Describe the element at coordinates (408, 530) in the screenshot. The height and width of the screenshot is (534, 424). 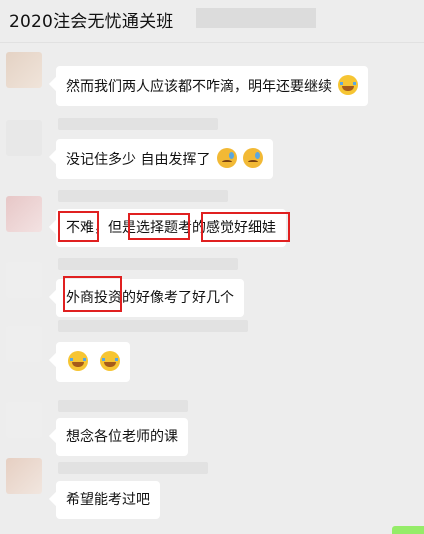
I see `self-message-bubble-partial` at that location.